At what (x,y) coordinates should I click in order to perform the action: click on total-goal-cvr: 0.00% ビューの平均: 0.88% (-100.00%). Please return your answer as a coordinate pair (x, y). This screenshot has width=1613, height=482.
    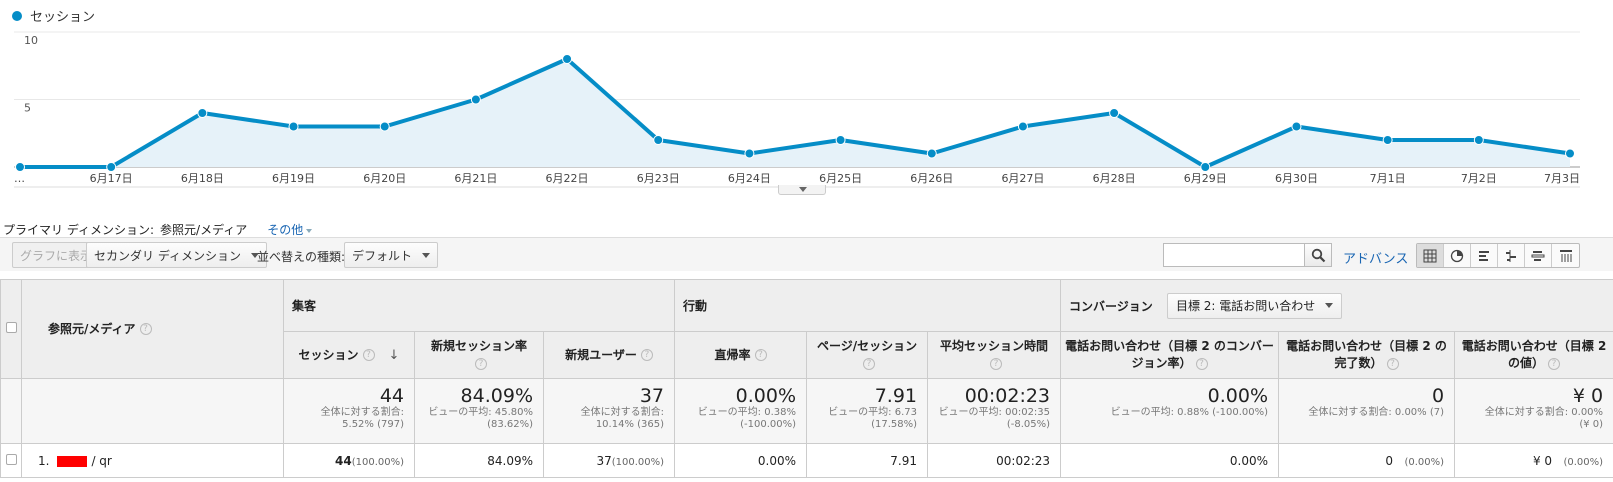
    Looking at the image, I should click on (1170, 411).